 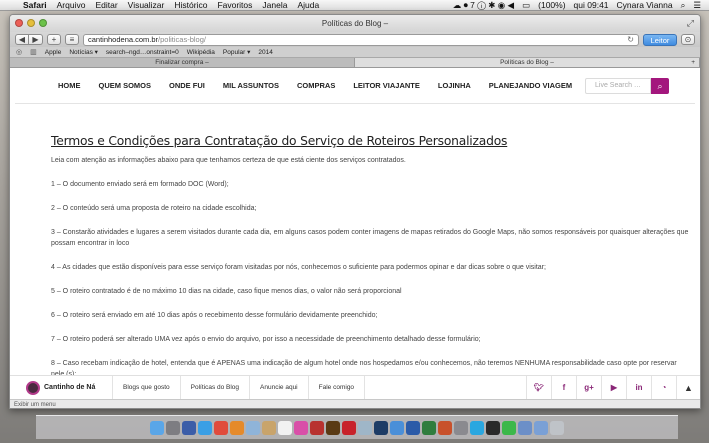 I want to click on menu-arquivo: Arquivo, so click(x=71, y=5).